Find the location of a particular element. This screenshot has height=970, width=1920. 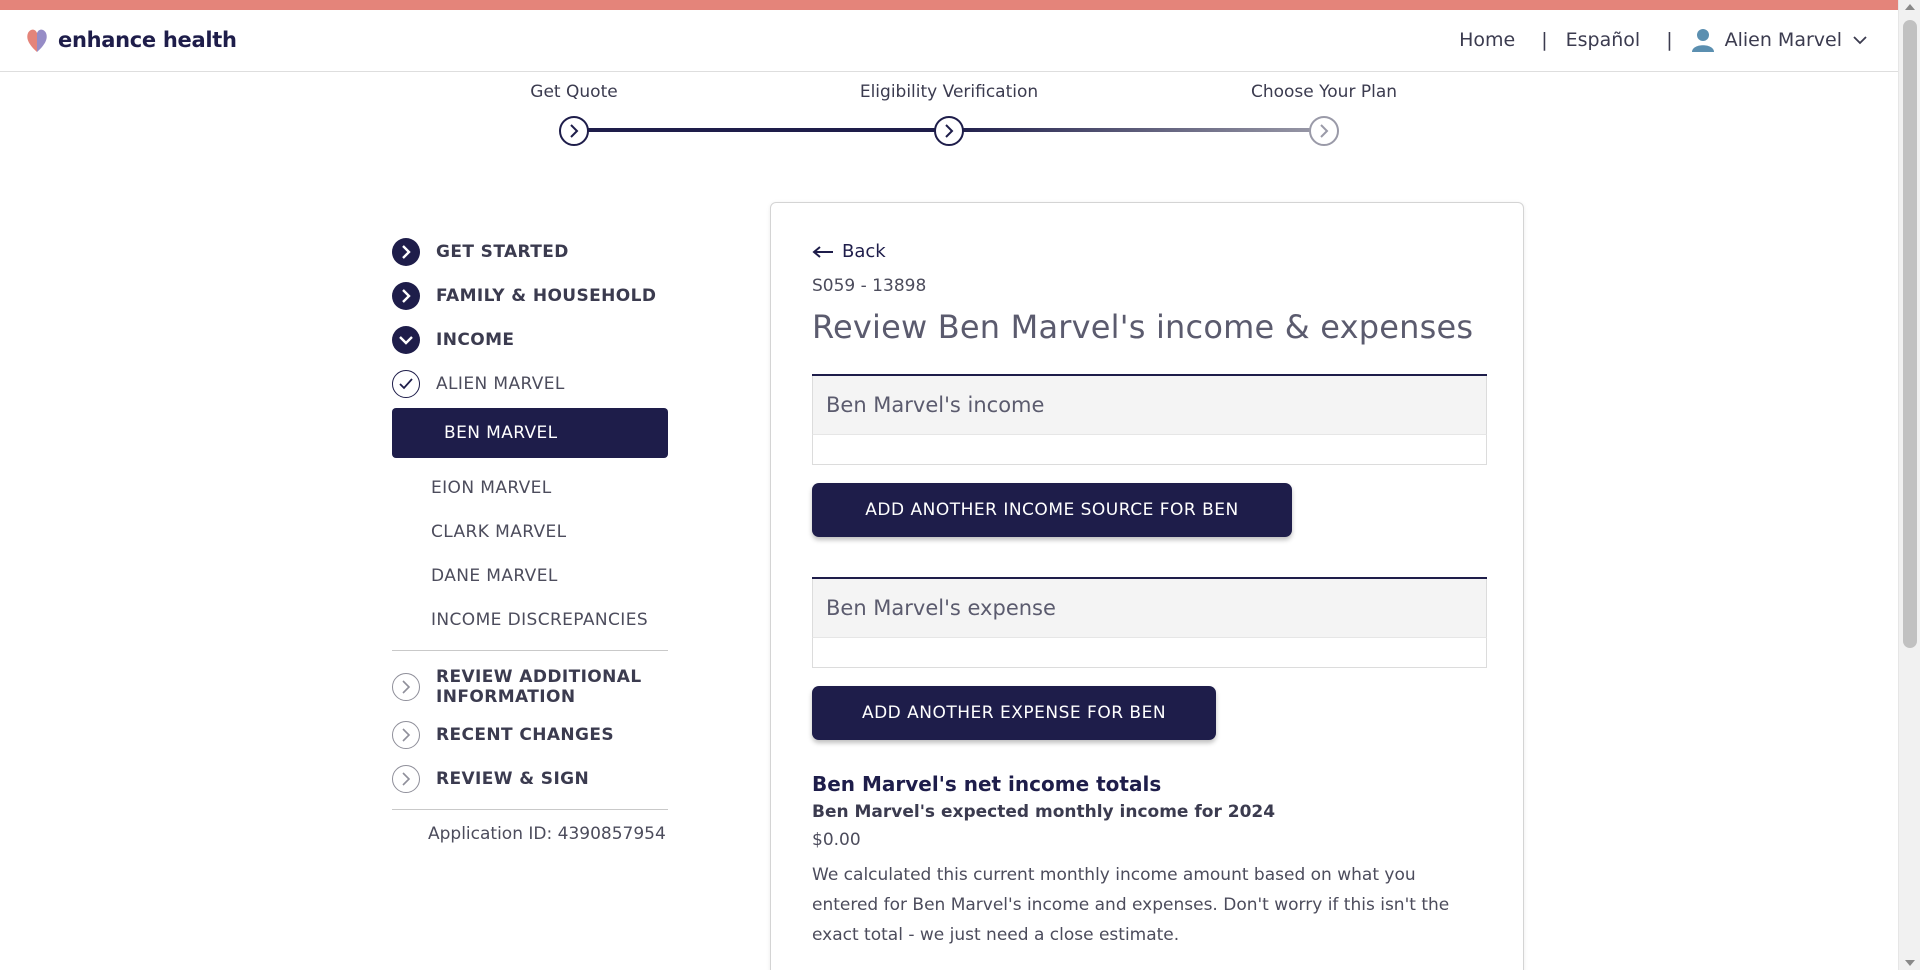

sidebar-item-label: FAMILY & HOUSEHOLD is located at coordinates (546, 296).